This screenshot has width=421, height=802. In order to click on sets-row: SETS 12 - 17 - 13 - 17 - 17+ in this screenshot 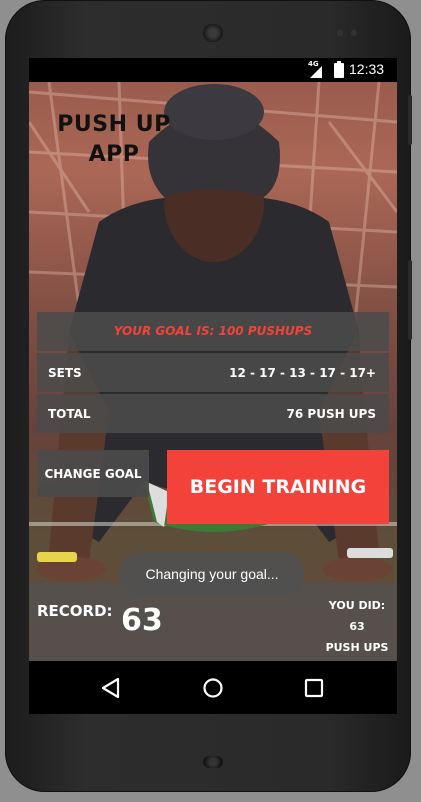, I will do `click(213, 372)`.